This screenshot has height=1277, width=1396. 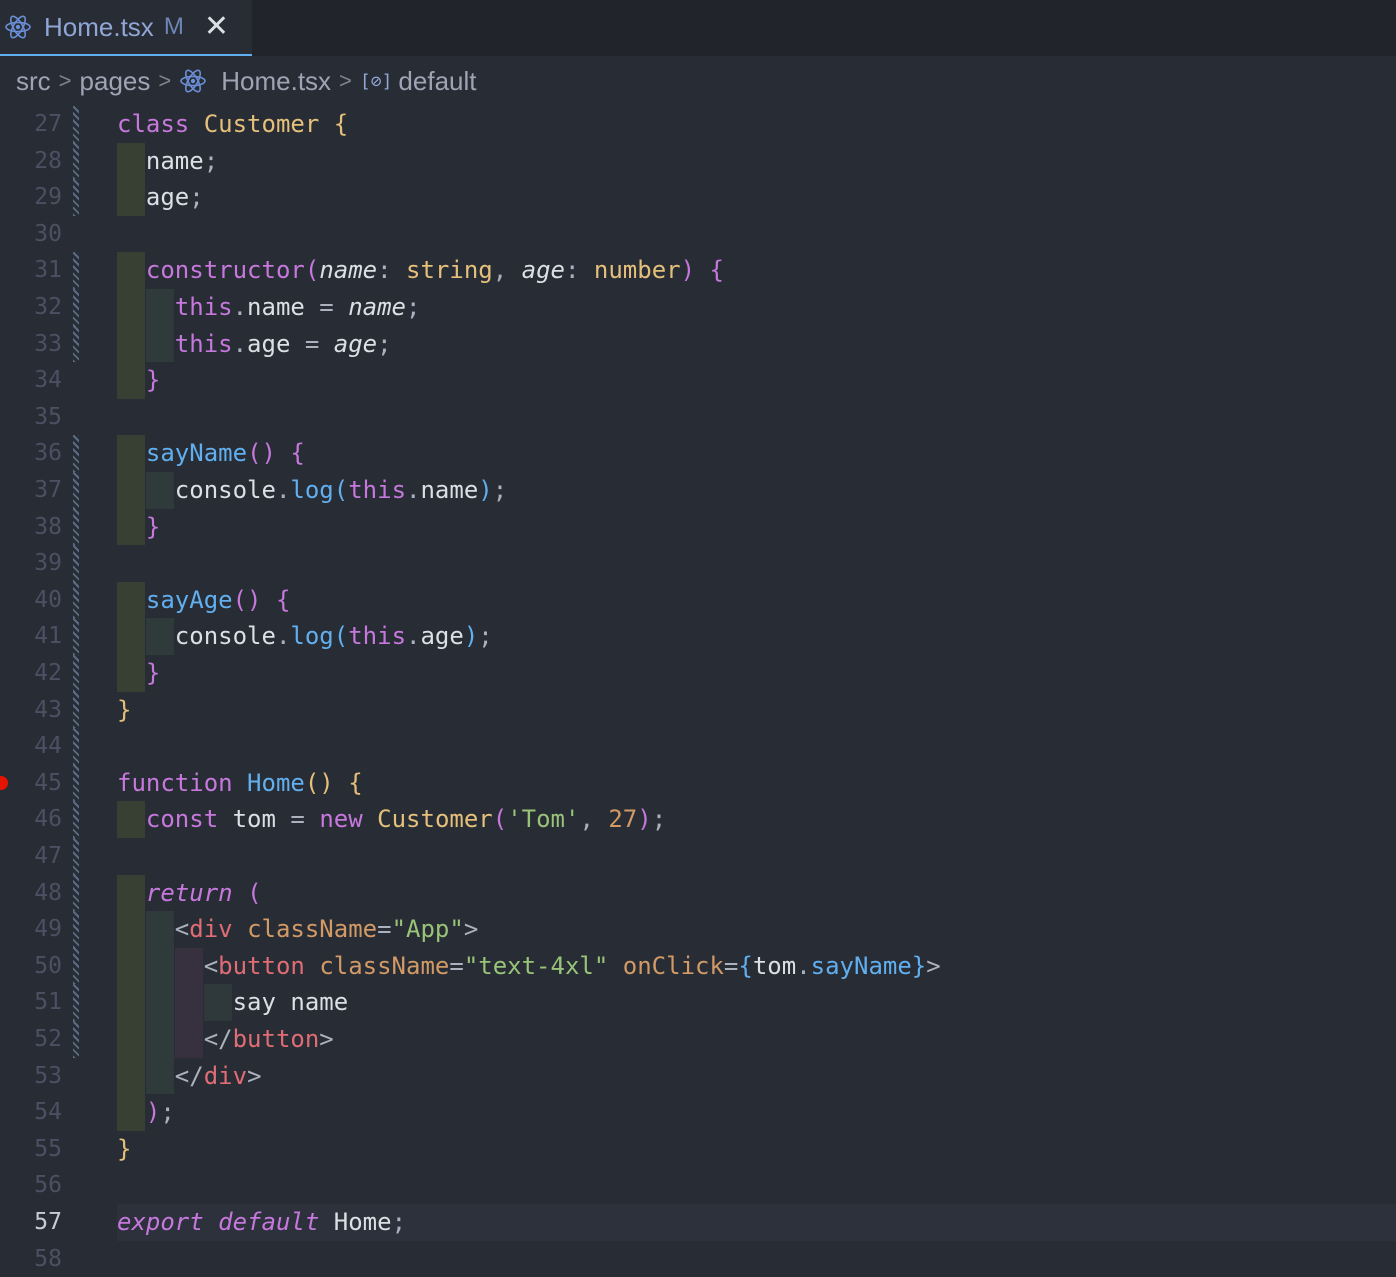 What do you see at coordinates (225, 1039) in the screenshot?
I see `code-text: </button>` at bounding box center [225, 1039].